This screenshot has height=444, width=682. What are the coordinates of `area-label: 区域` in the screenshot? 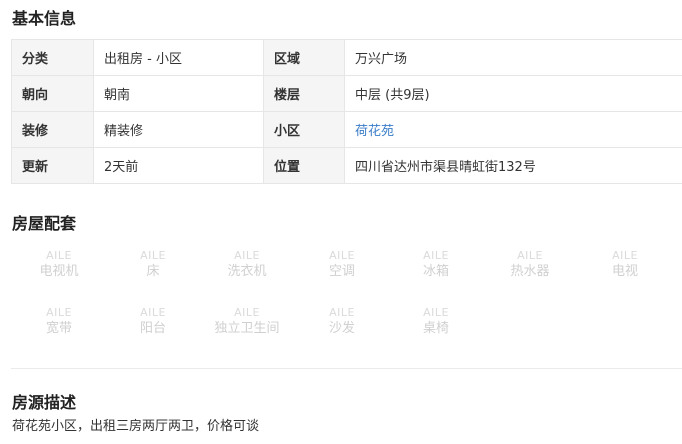 It's located at (304, 57).